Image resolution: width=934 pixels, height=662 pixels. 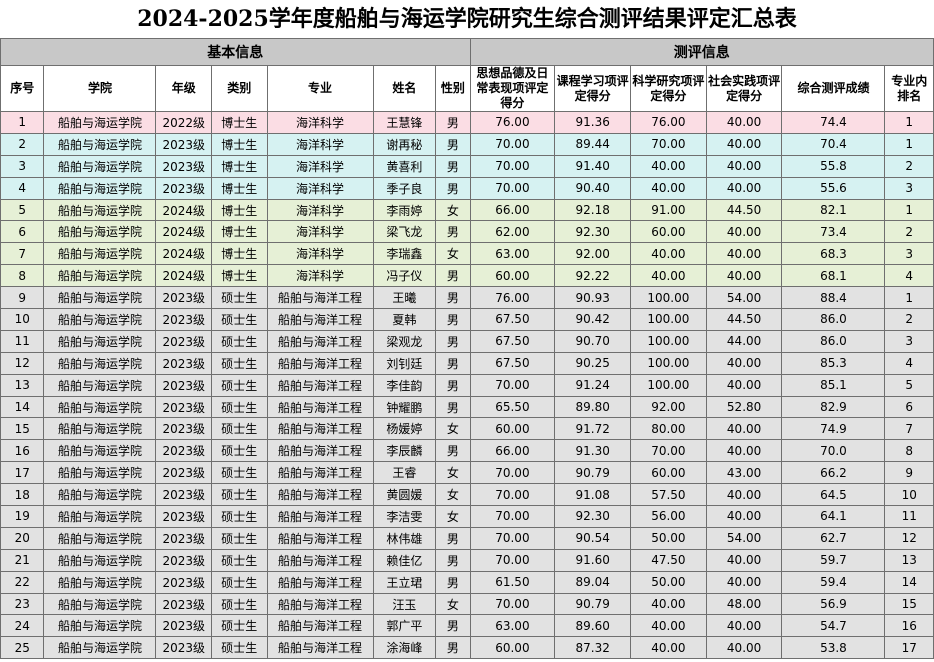 I want to click on cell-index: 12, so click(x=22, y=363).